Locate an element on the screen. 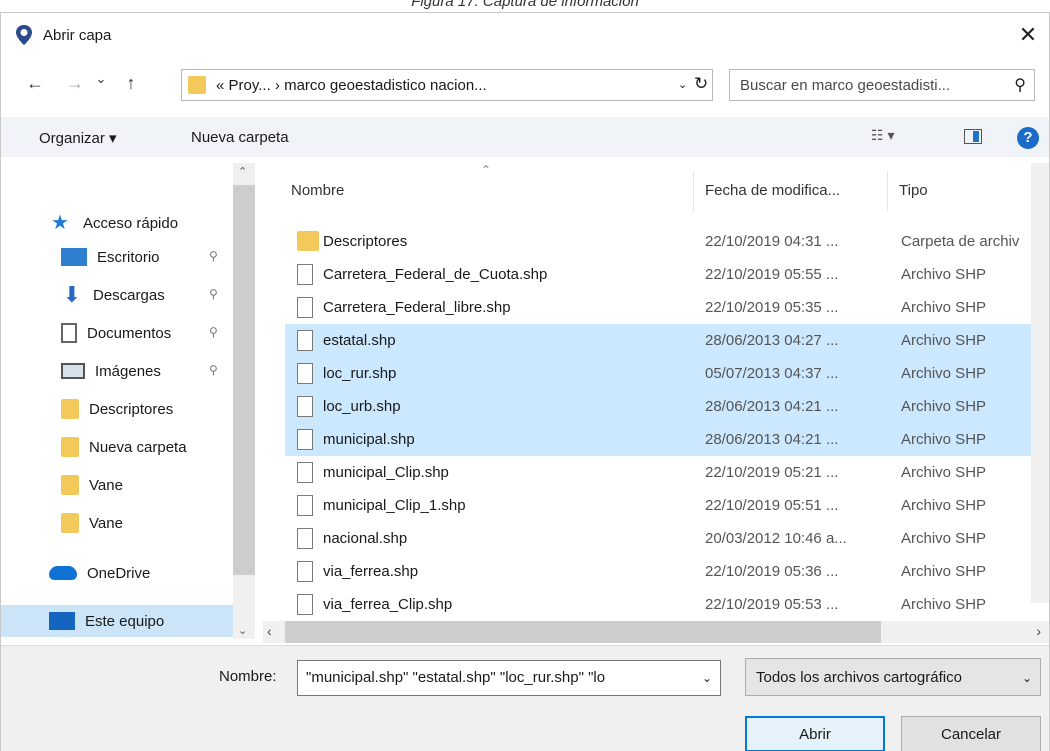  sidebar-item: Nueva carpeta is located at coordinates (124, 447).